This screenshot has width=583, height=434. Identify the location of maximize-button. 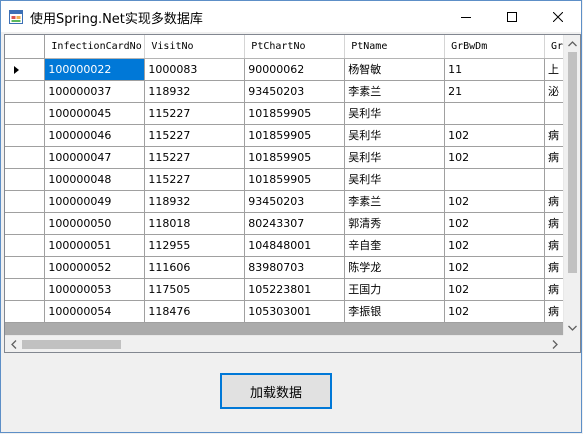
(512, 16).